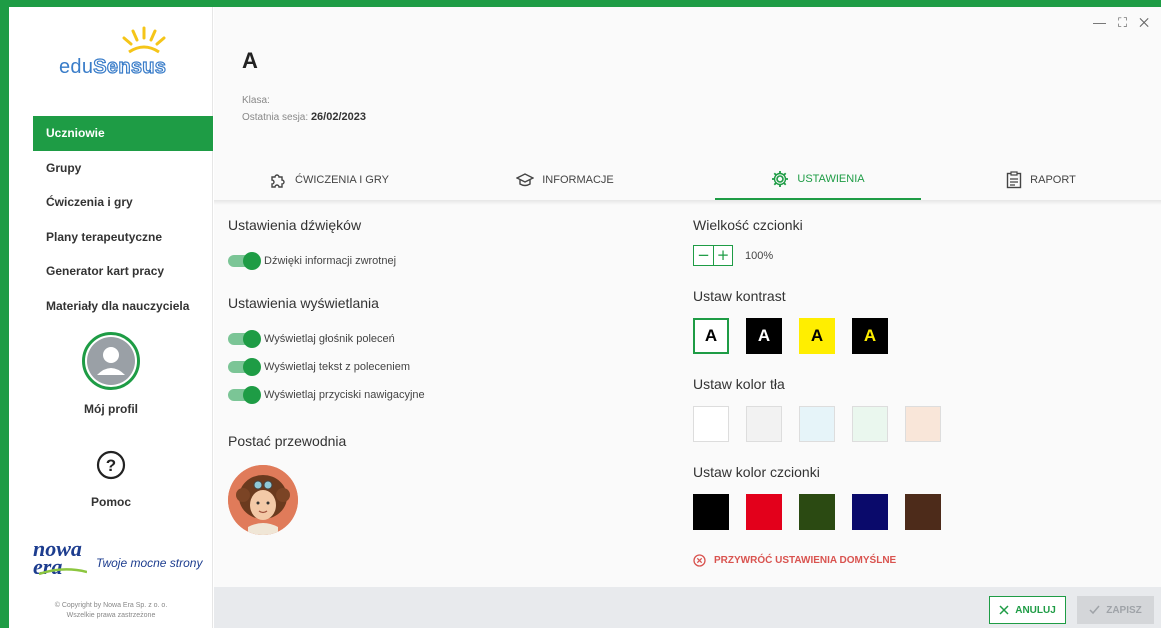 The width and height of the screenshot is (1161, 628). I want to click on copyright-line: Wszelkie prawa zastrzeżone, so click(111, 615).